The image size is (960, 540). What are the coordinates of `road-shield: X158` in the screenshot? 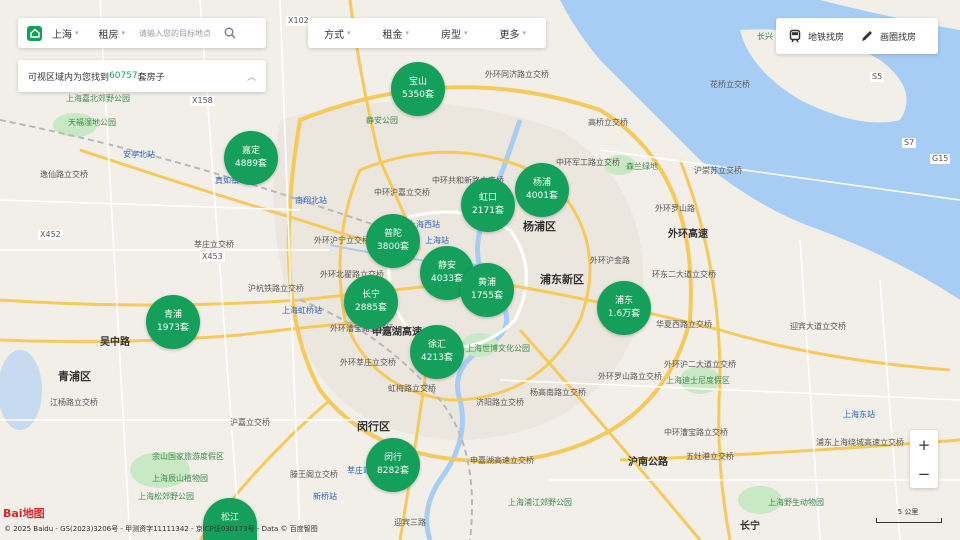 It's located at (202, 101).